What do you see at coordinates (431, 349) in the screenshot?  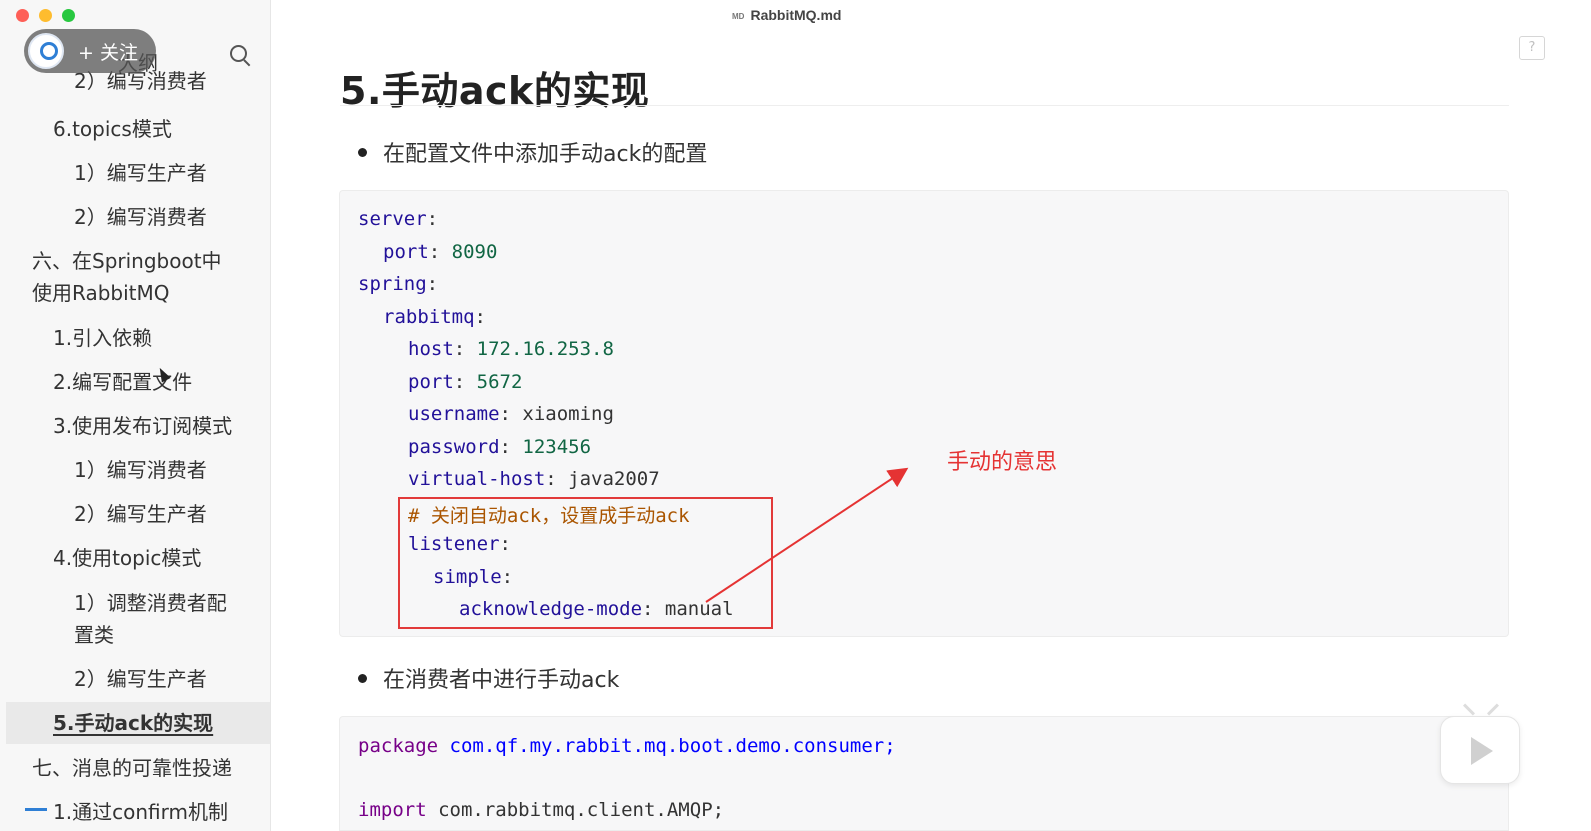 I see `yaml-key: host` at bounding box center [431, 349].